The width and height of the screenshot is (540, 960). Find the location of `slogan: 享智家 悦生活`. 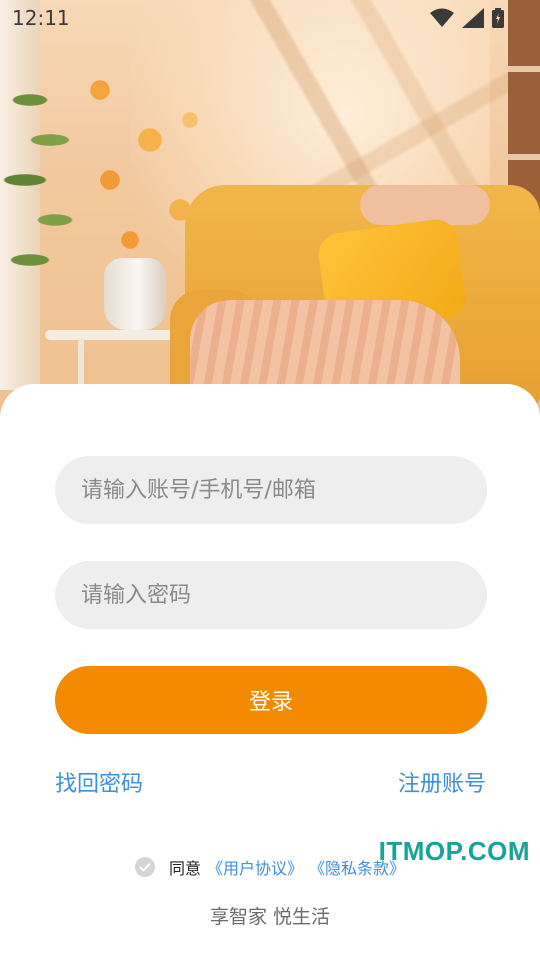

slogan: 享智家 悦生活 is located at coordinates (270, 917).